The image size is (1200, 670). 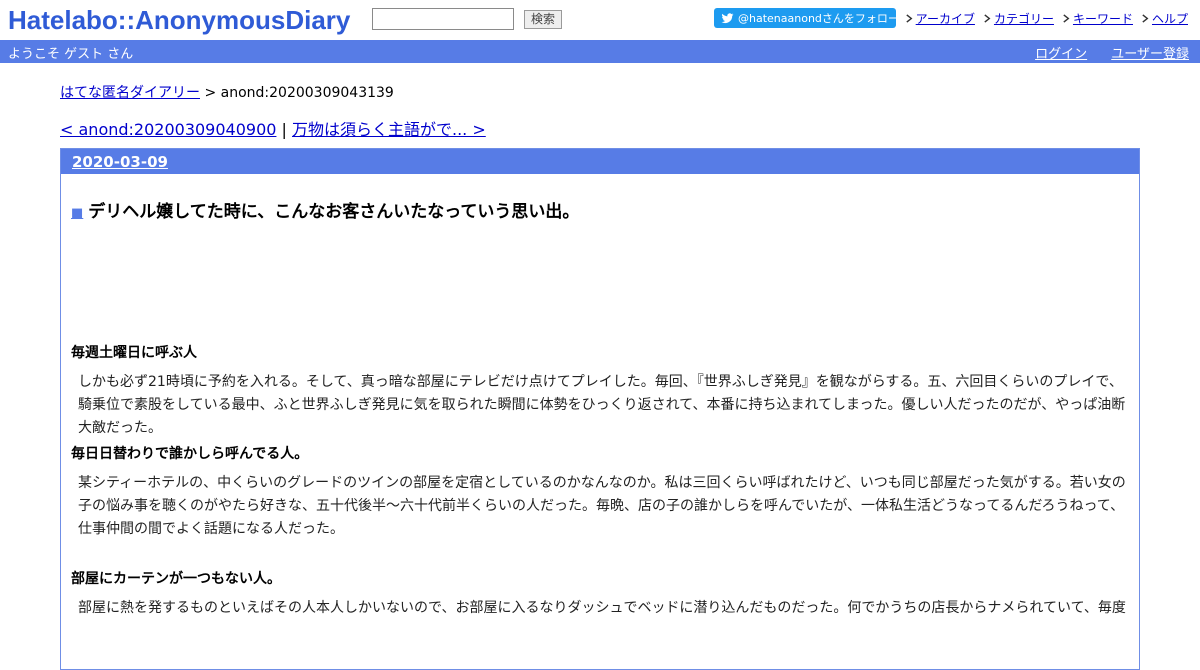 I want to click on section-heading: 部屋にカーテンが一つもない人。, so click(x=176, y=579).